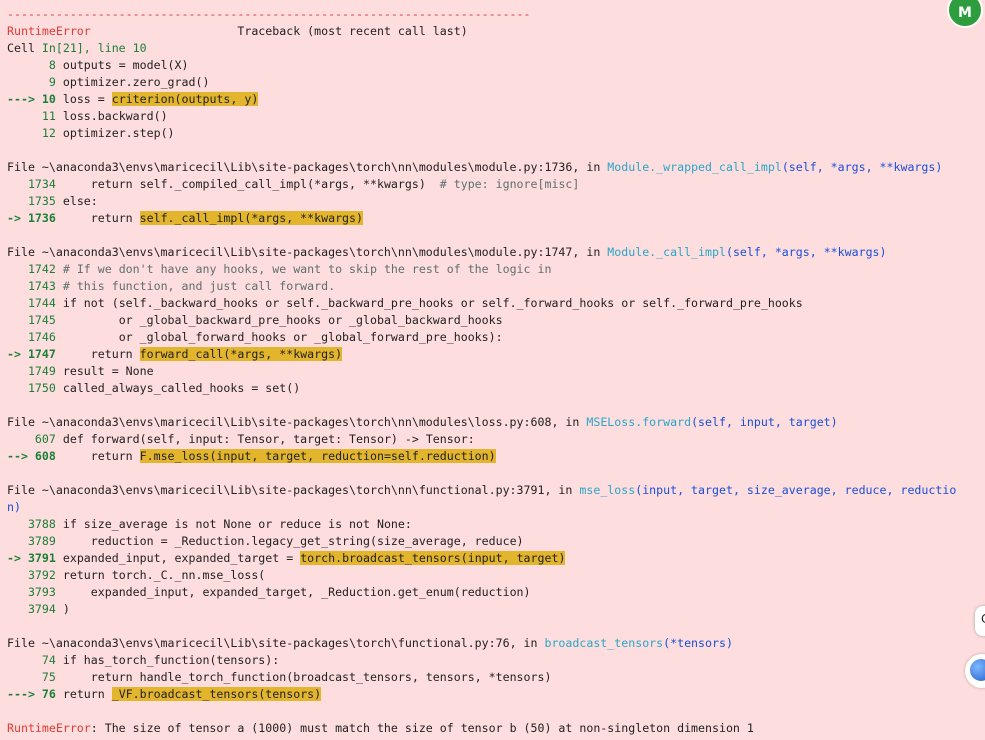 The height and width of the screenshot is (740, 985). I want to click on code-line: 1750 called_always_called_hooks = set(), so click(164, 388).